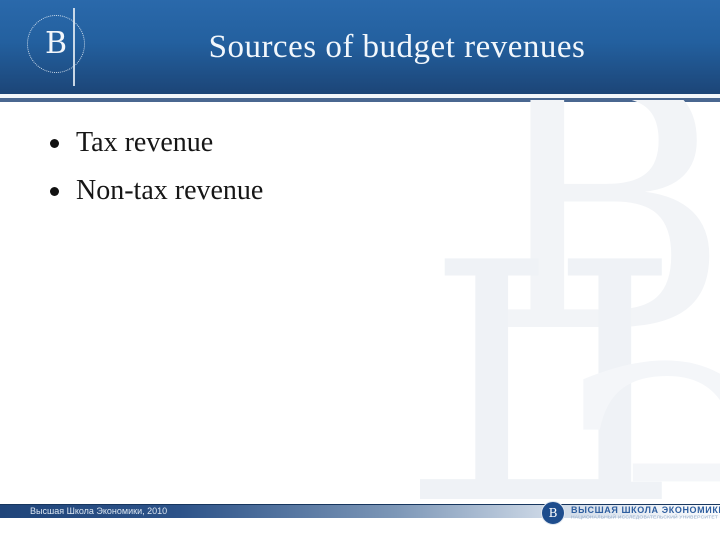 Image resolution: width=720 pixels, height=540 pixels. Describe the element at coordinates (640, 404) in the screenshot. I see `watermark-letter: Э` at that location.